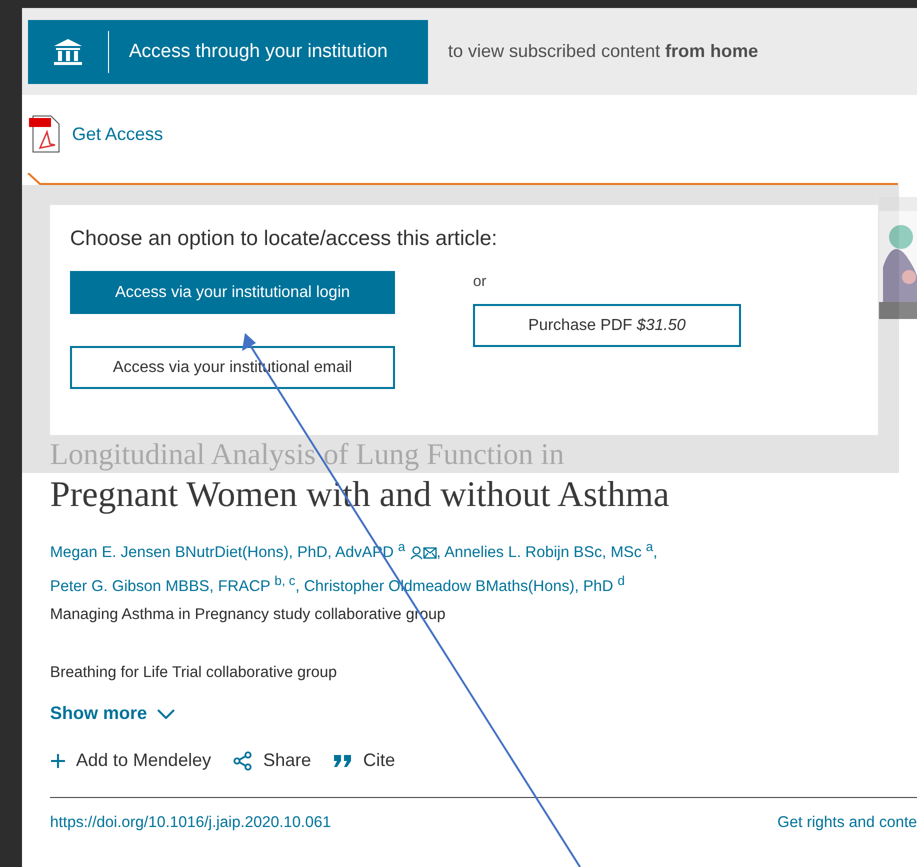 The image size is (917, 867). I want to click on article-title-background: Longitudinal Analysis of Lung Function in, so click(307, 455).